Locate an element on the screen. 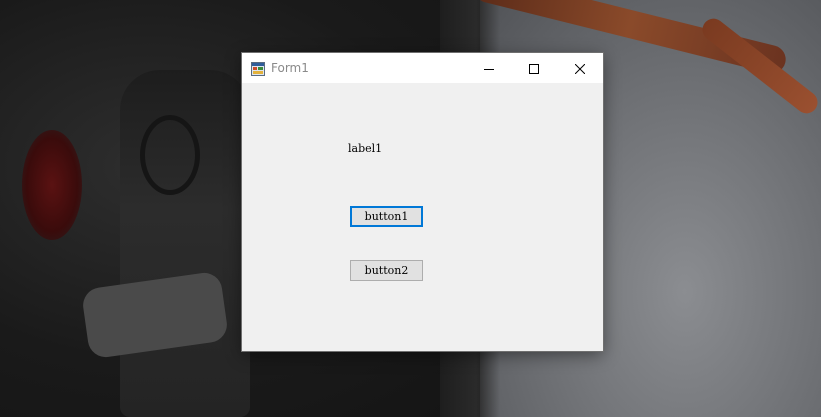  maximize-button is located at coordinates (533, 68).